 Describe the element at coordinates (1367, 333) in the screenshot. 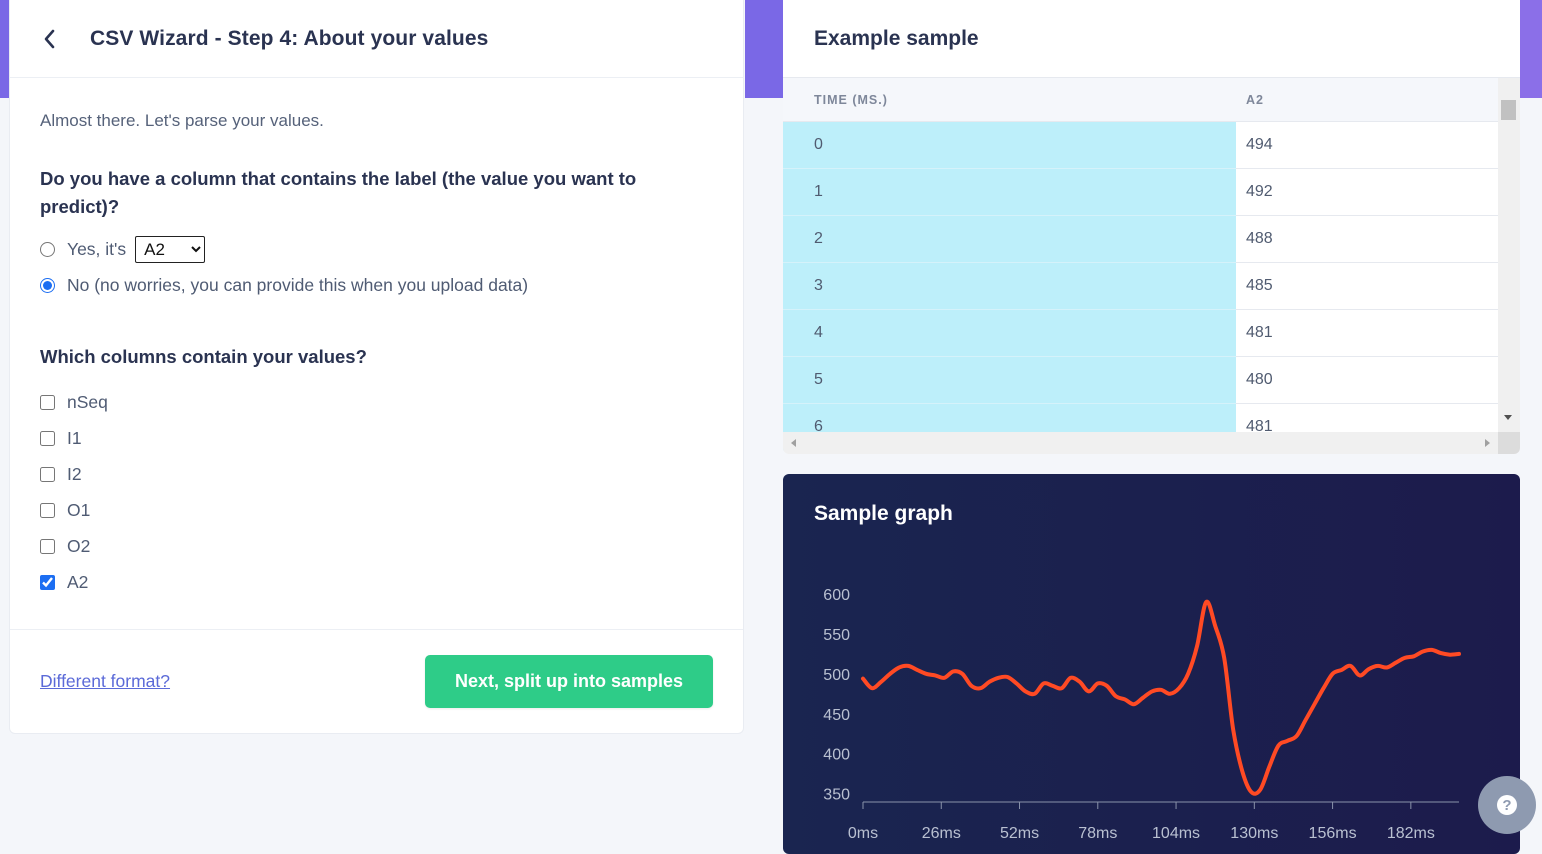

I see `cell-a2: 481` at that location.